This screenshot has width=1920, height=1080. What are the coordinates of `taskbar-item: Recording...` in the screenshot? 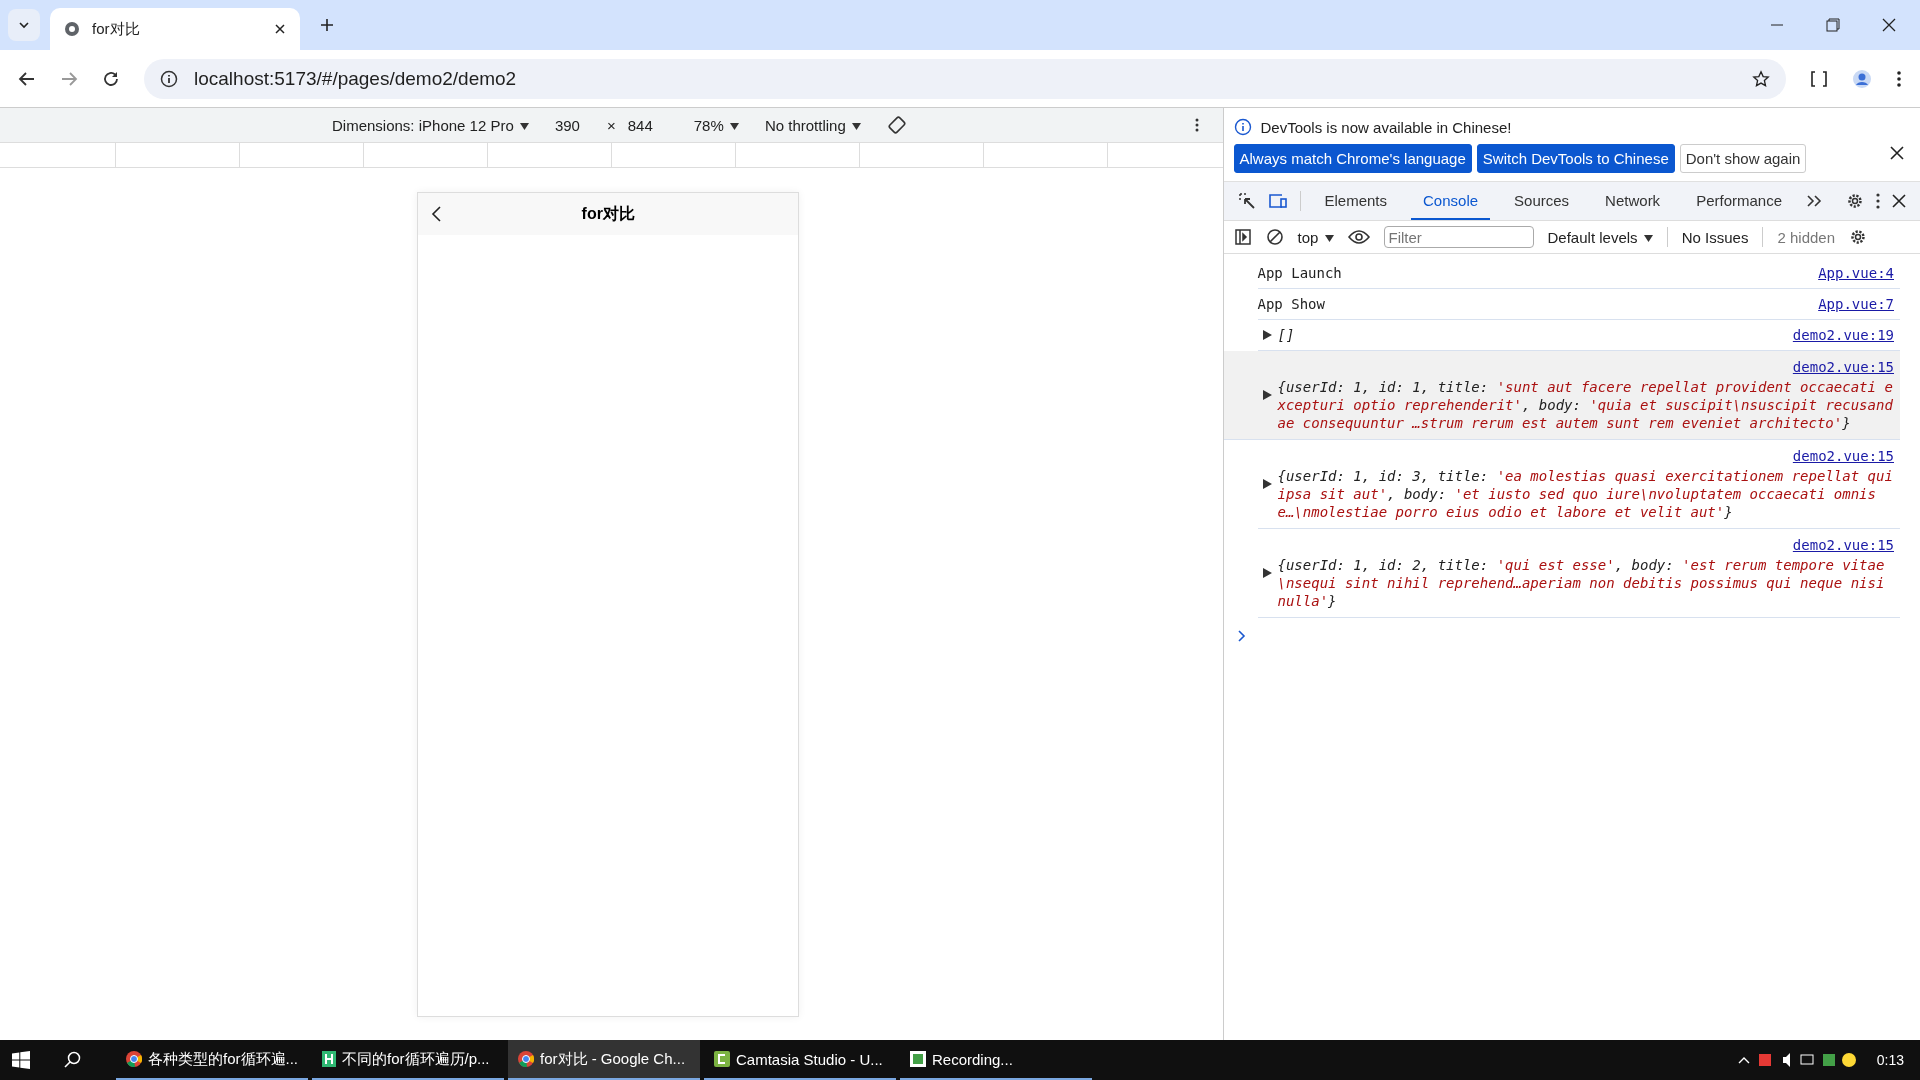 It's located at (996, 1060).